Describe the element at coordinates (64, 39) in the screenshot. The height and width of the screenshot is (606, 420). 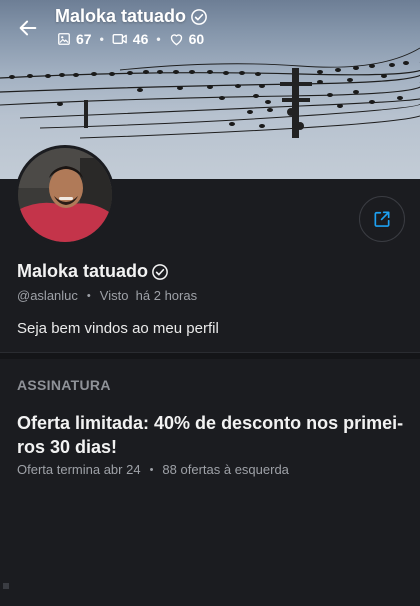
I see `image-icon` at that location.